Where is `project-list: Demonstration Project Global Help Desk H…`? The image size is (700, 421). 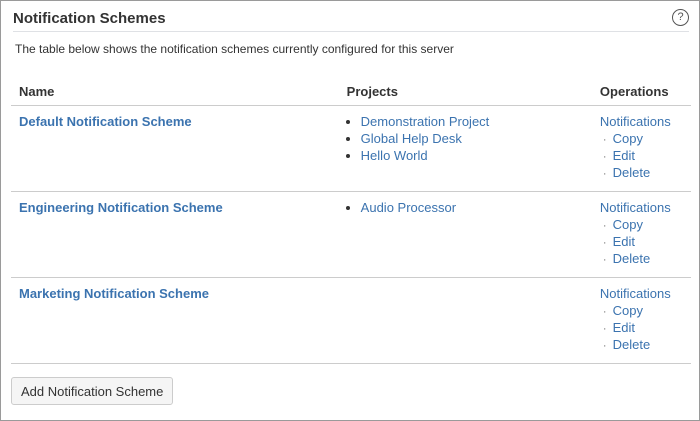
project-list: Demonstration Project Global Help Desk H… is located at coordinates (465, 139).